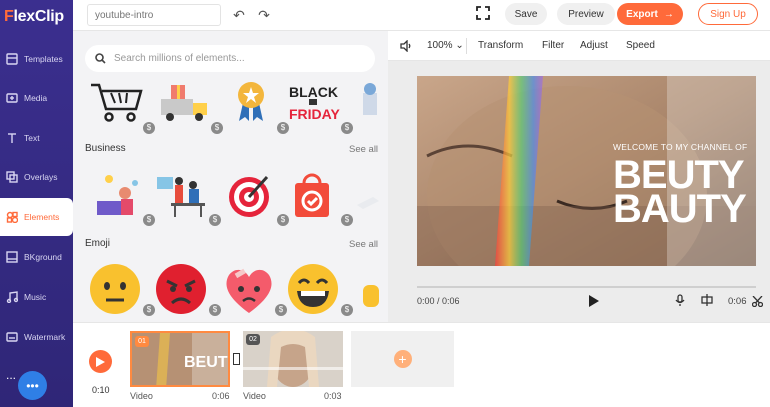 The width and height of the screenshot is (770, 407). I want to click on sidebar-item-label: Music, so click(35, 297).